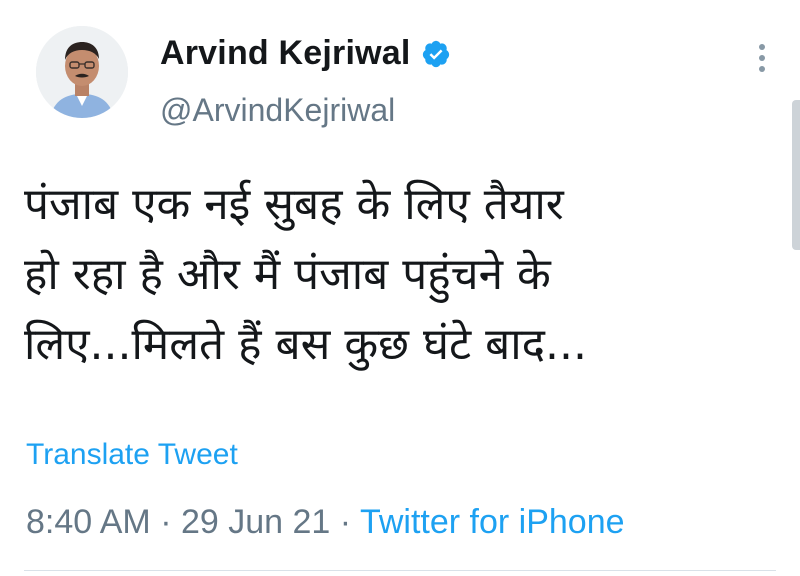  I want to click on avatar-image, so click(82, 72).